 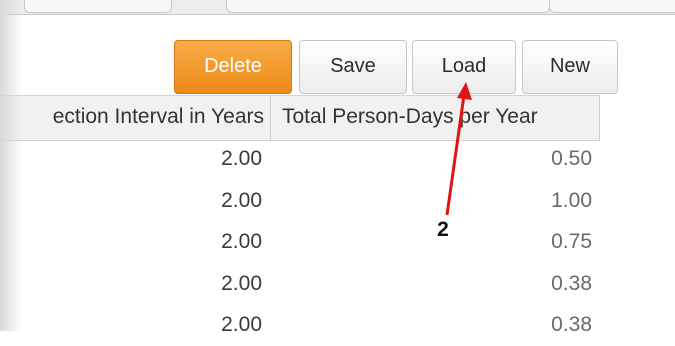 I want to click on new-button: New, so click(x=570, y=67).